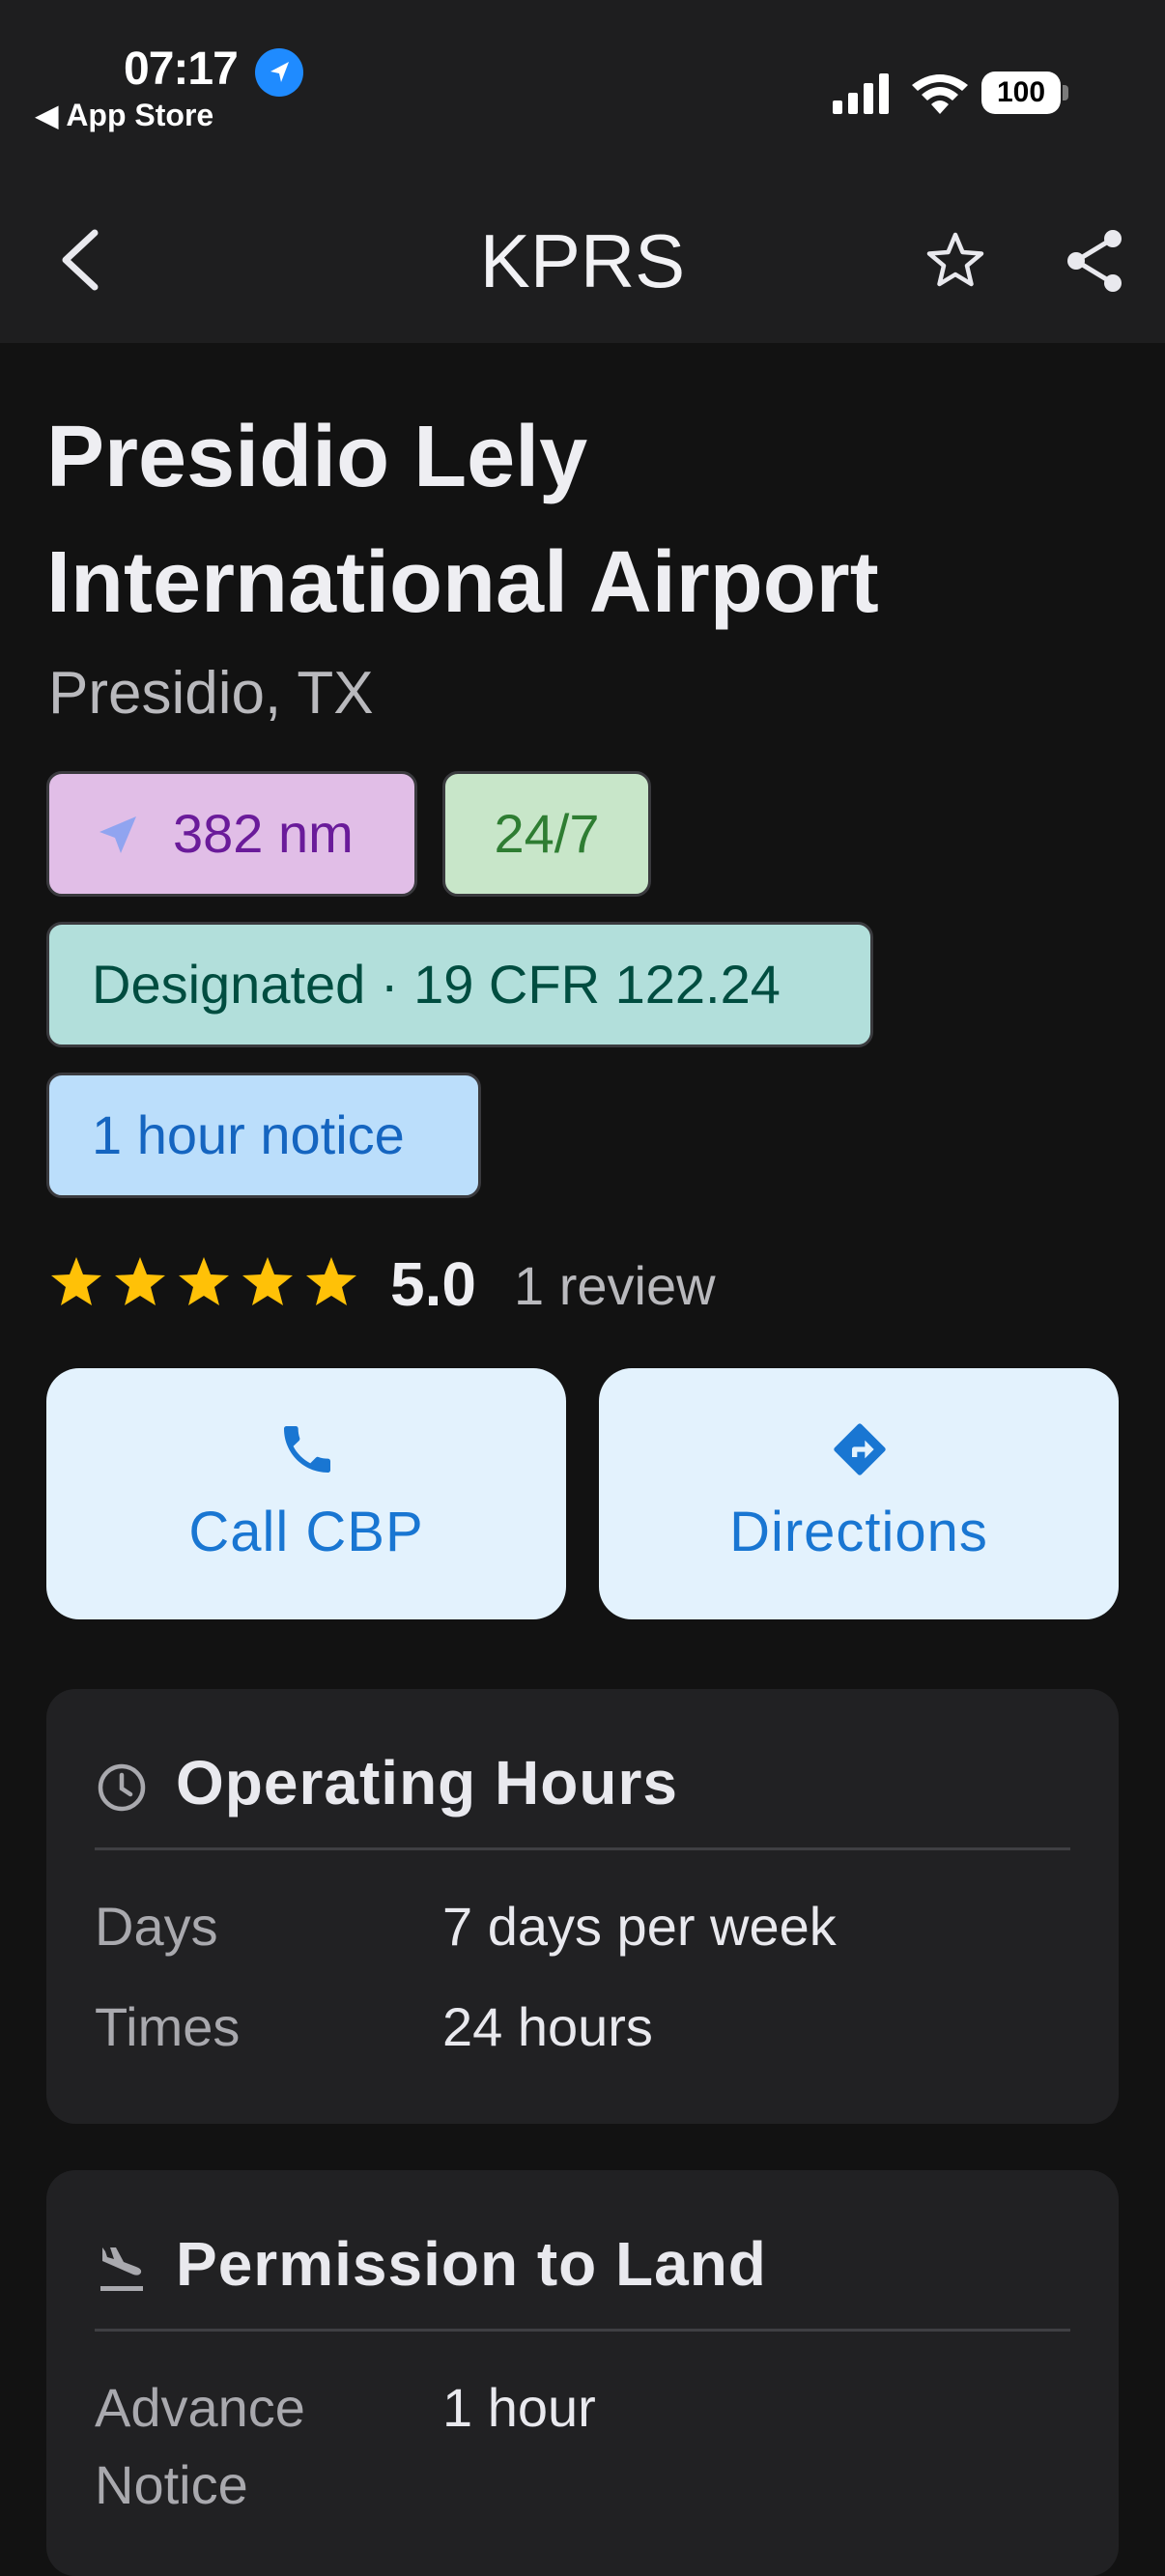  What do you see at coordinates (860, 1449) in the screenshot?
I see `directions-icon` at bounding box center [860, 1449].